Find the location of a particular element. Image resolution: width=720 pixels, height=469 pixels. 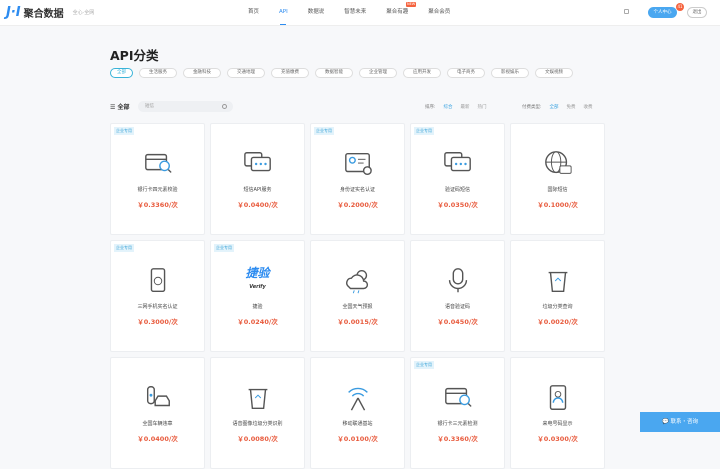

sort-option: 热门 is located at coordinates (482, 107).